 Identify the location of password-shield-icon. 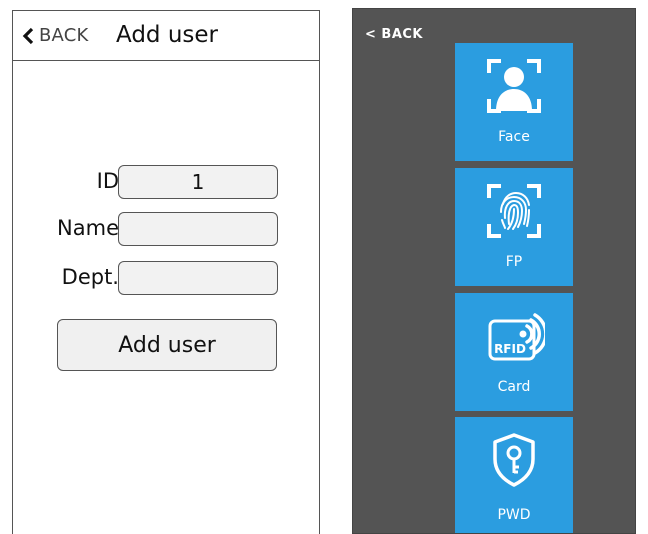
(514, 460).